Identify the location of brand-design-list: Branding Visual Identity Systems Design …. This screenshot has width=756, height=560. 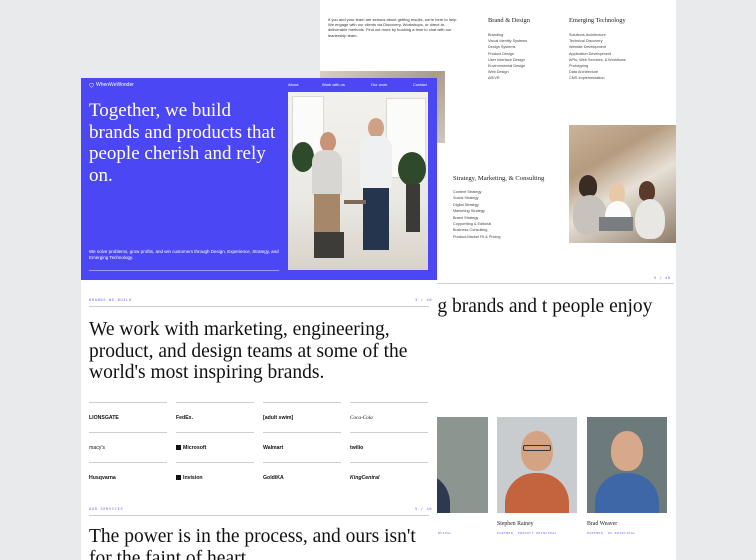
(507, 57).